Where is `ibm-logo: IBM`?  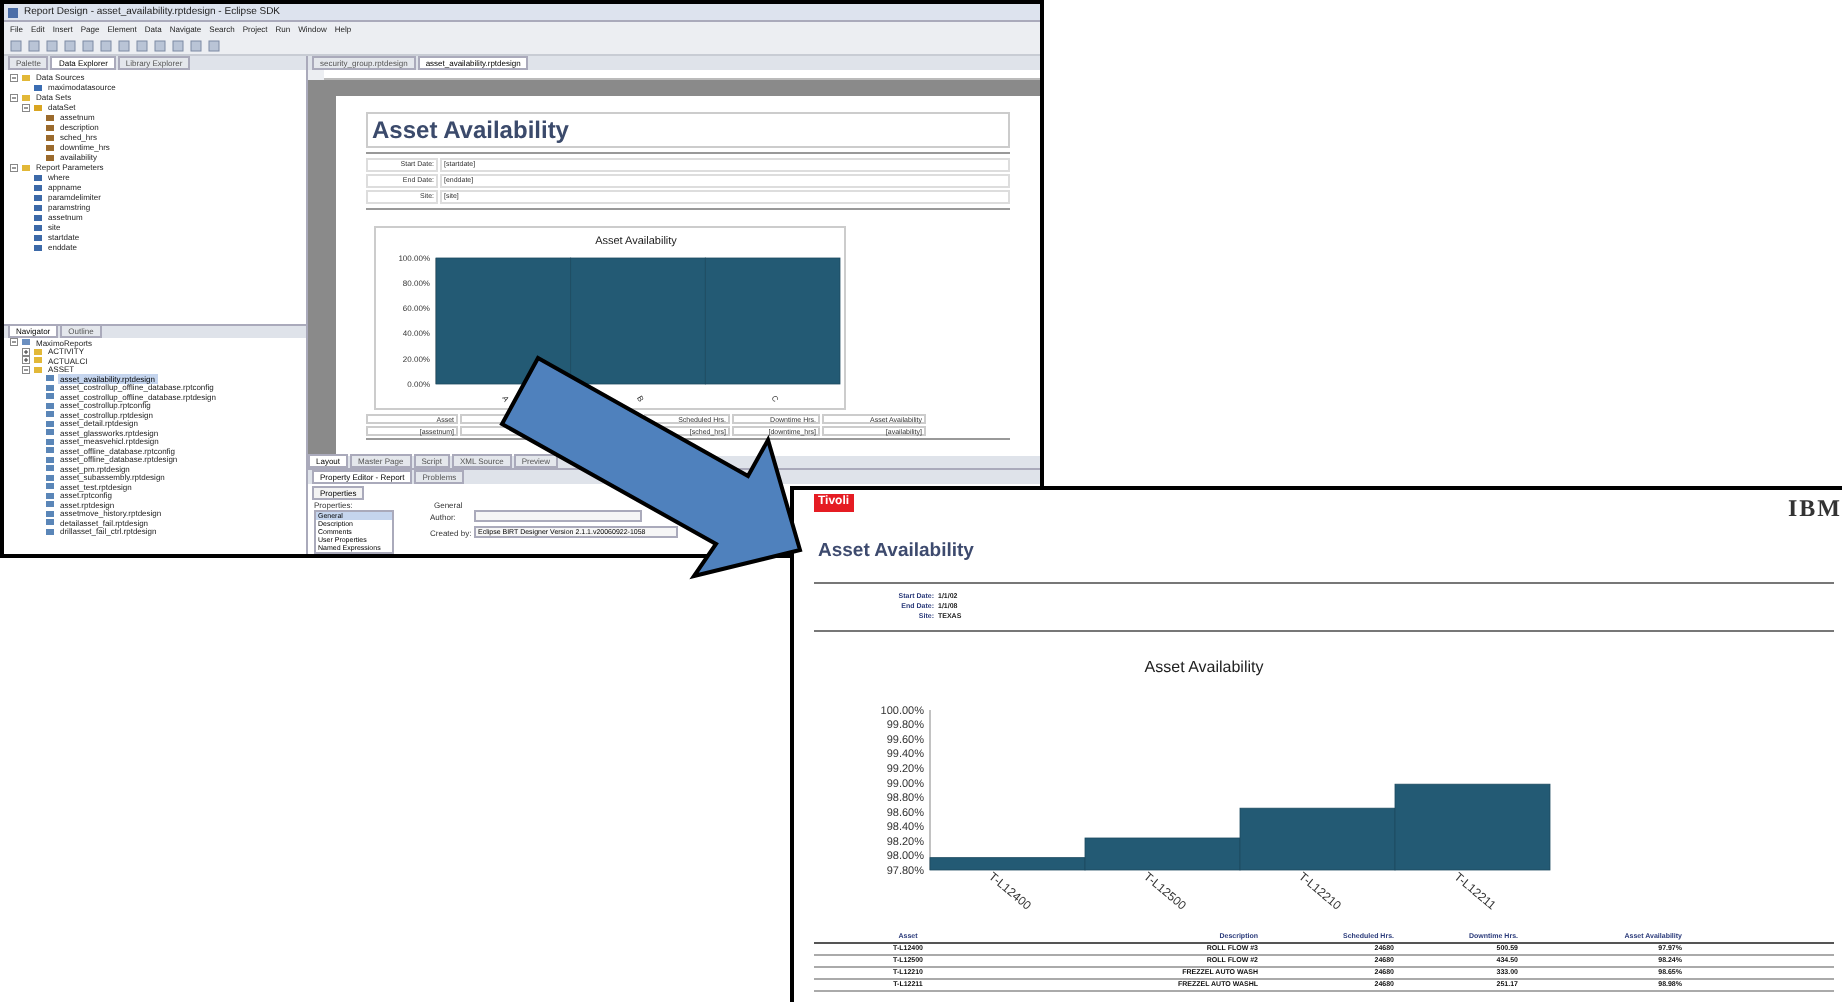
ibm-logo: IBM is located at coordinates (1815, 508).